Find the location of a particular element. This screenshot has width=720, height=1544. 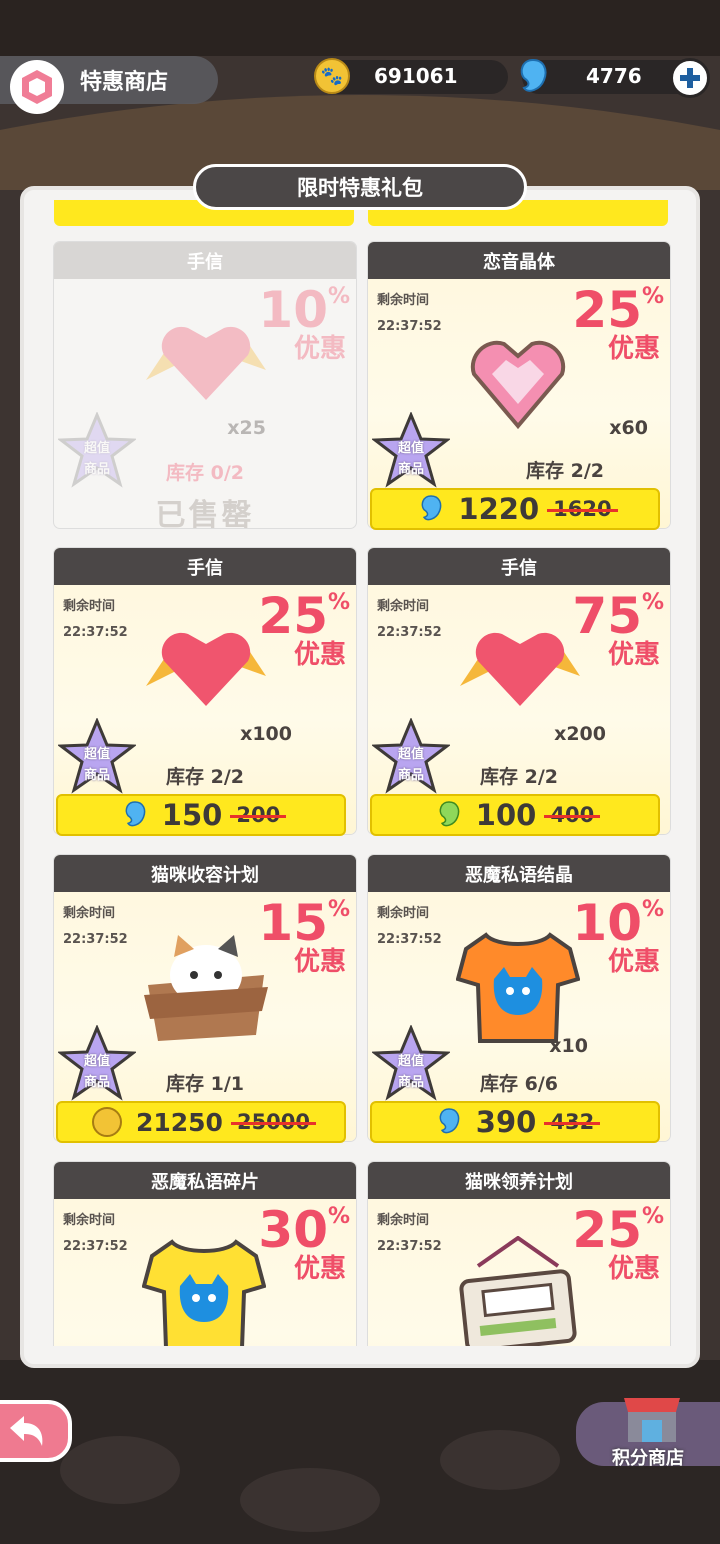

buy-button: 390 432 is located at coordinates (515, 1122).